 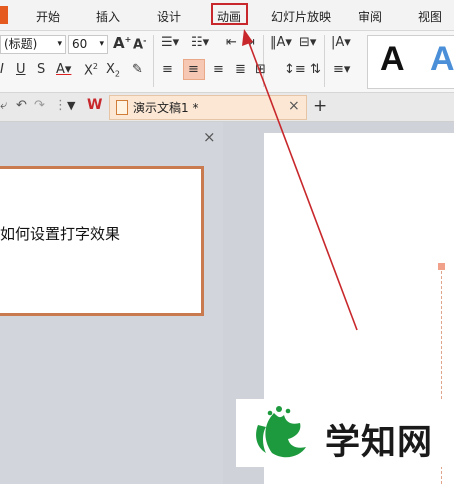 What do you see at coordinates (218, 69) in the screenshot?
I see `align-right-icon: ≡` at bounding box center [218, 69].